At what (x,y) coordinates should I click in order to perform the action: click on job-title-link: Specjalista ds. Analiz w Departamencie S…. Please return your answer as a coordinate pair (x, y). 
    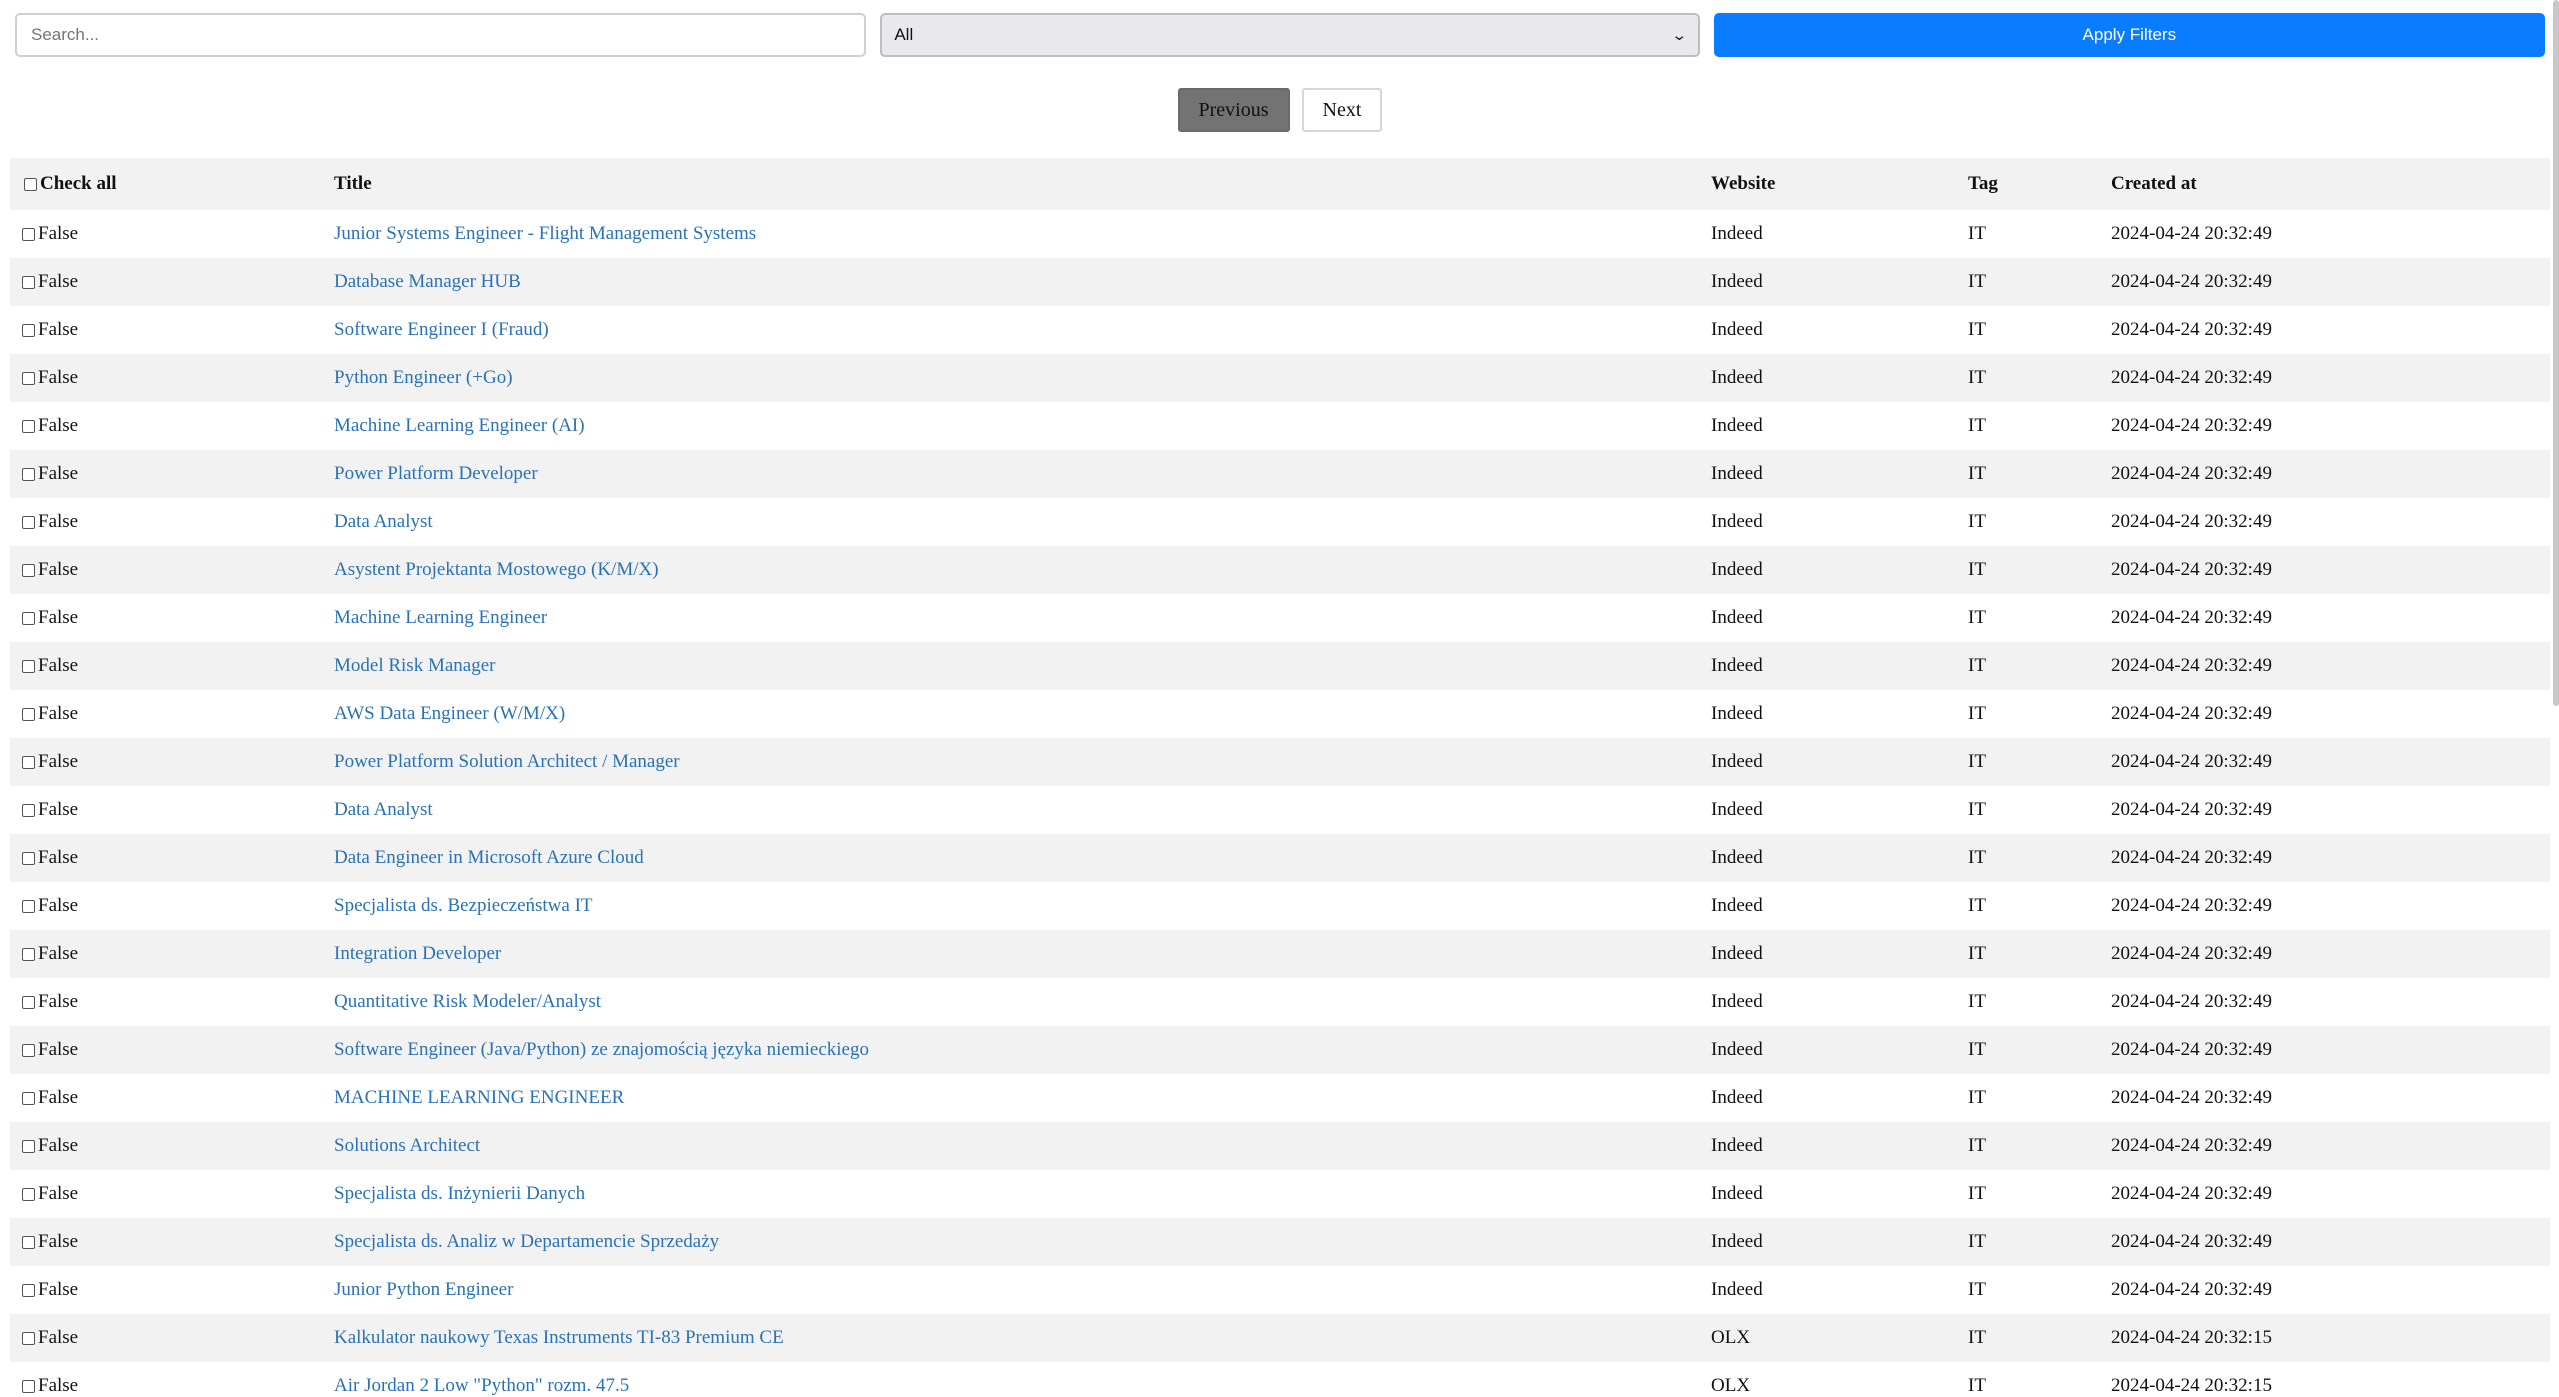
    Looking at the image, I should click on (526, 1241).